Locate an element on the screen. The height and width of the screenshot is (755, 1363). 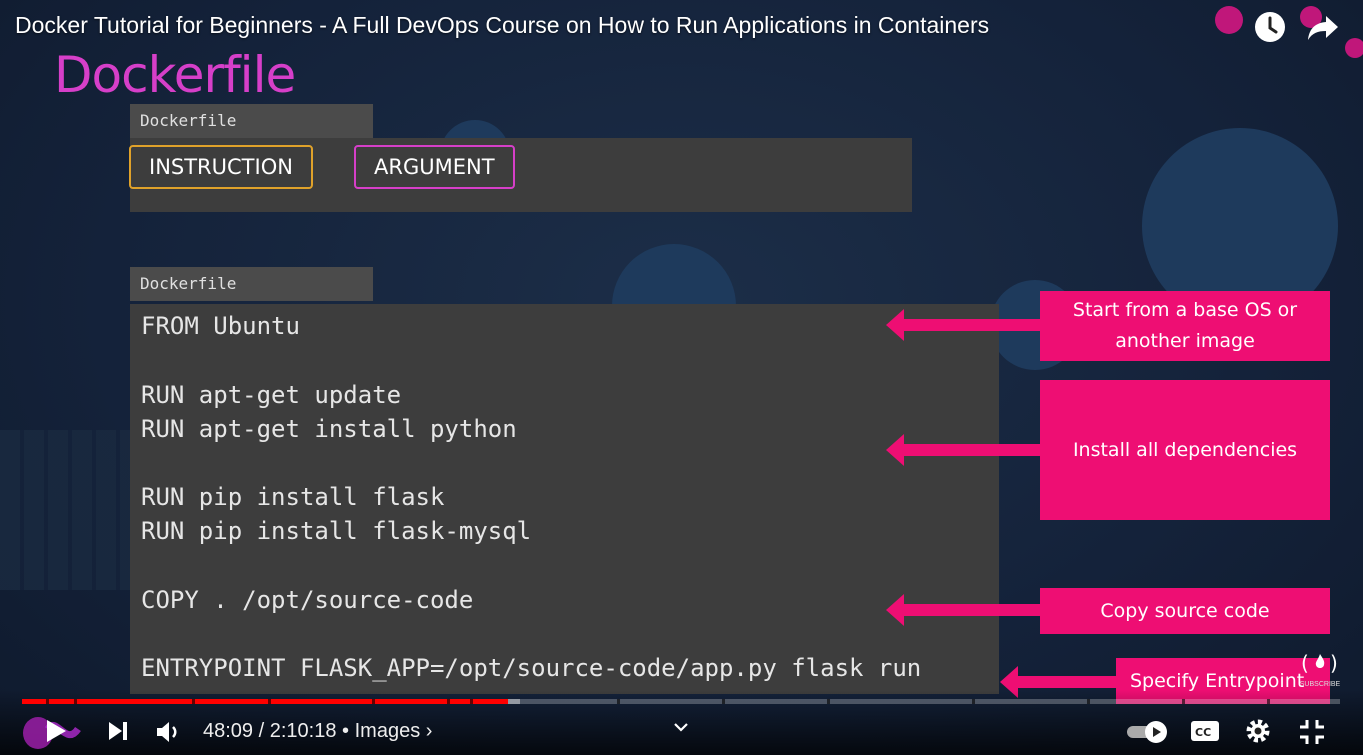
captions-icon: CC is located at coordinates (1205, 731).